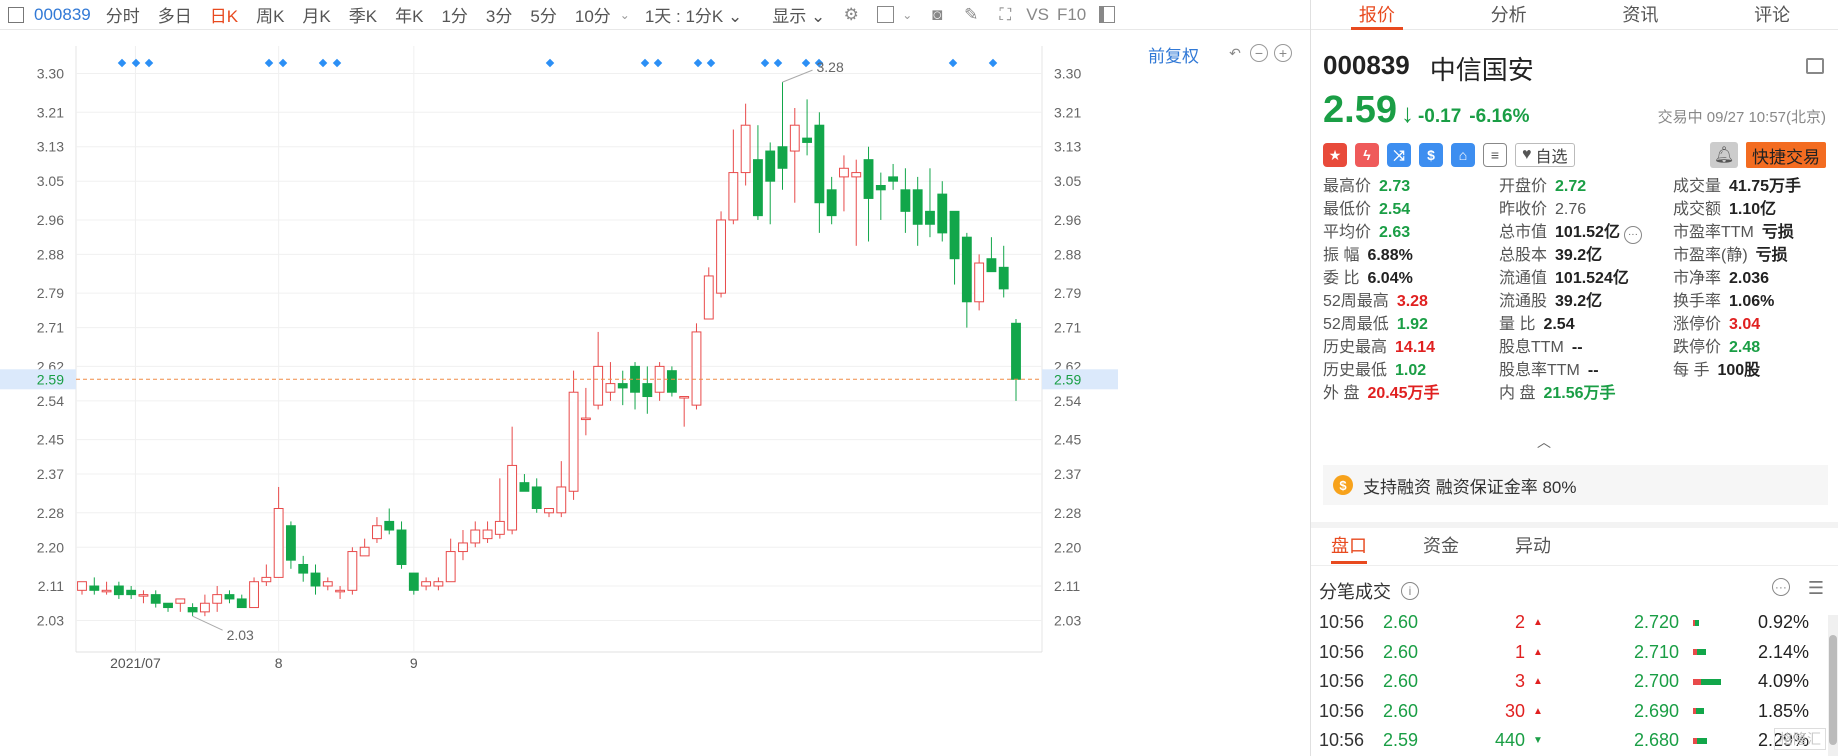  Describe the element at coordinates (693, 14) in the screenshot. I see `range-select: 1天 : 1分K ⌄` at that location.